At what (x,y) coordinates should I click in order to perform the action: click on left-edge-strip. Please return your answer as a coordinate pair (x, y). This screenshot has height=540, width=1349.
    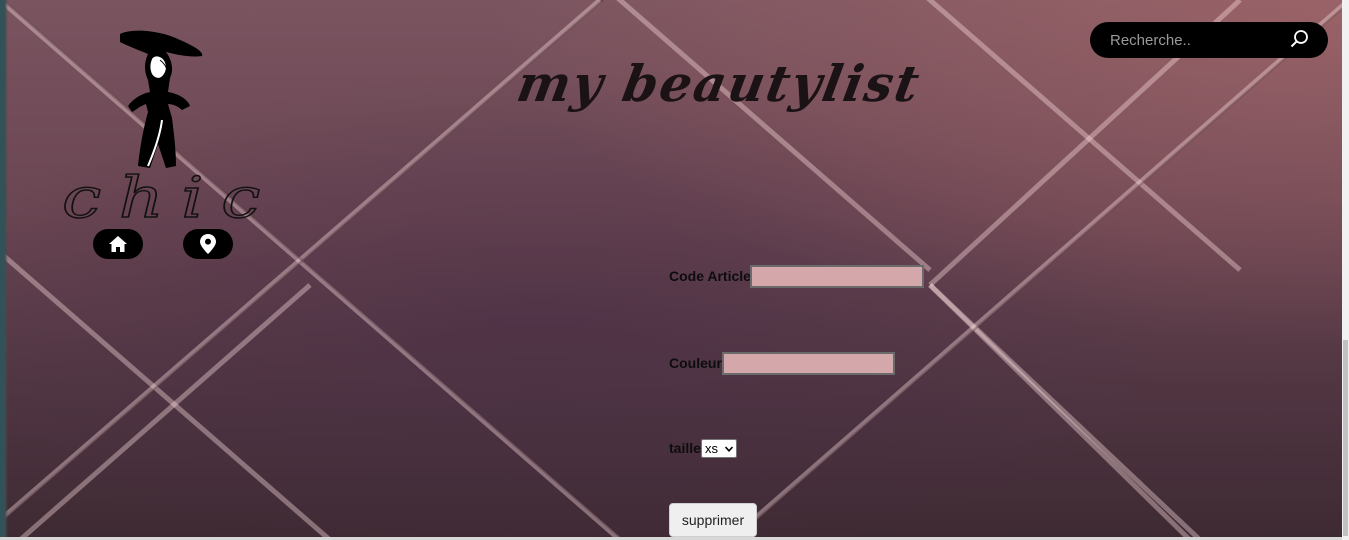
    Looking at the image, I should click on (4, 270).